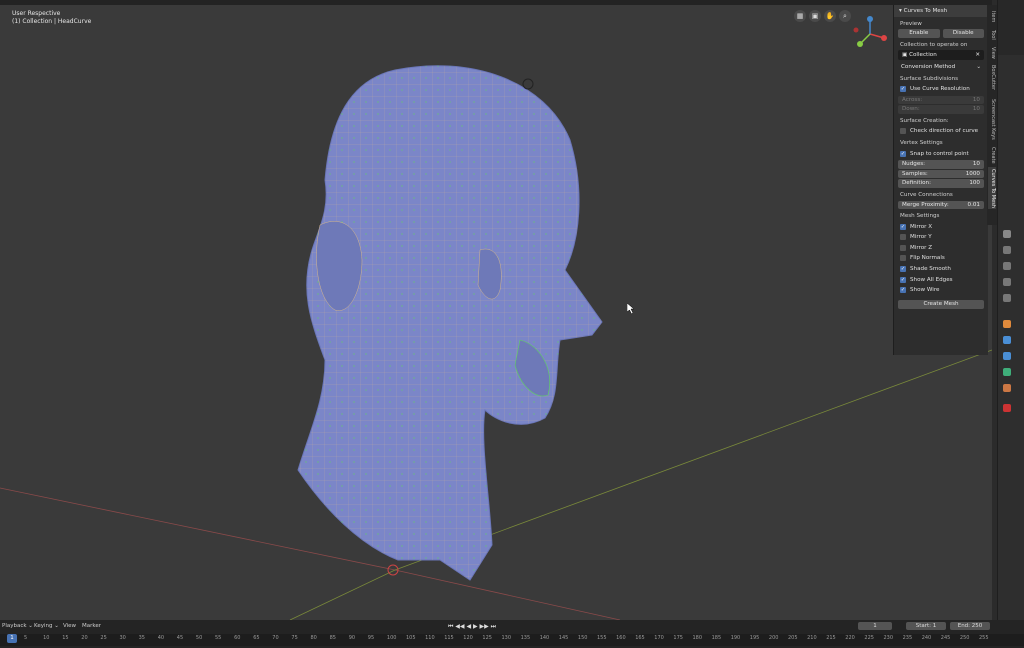  What do you see at coordinates (544, 638) in the screenshot?
I see `frame-tick: 140` at bounding box center [544, 638].